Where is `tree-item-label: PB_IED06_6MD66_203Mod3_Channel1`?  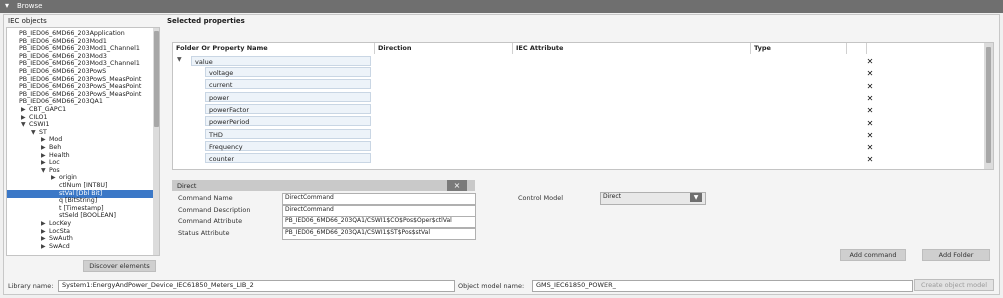
tree-item-label: PB_IED06_6MD66_203Mod3_Channel1 is located at coordinates (79, 64).